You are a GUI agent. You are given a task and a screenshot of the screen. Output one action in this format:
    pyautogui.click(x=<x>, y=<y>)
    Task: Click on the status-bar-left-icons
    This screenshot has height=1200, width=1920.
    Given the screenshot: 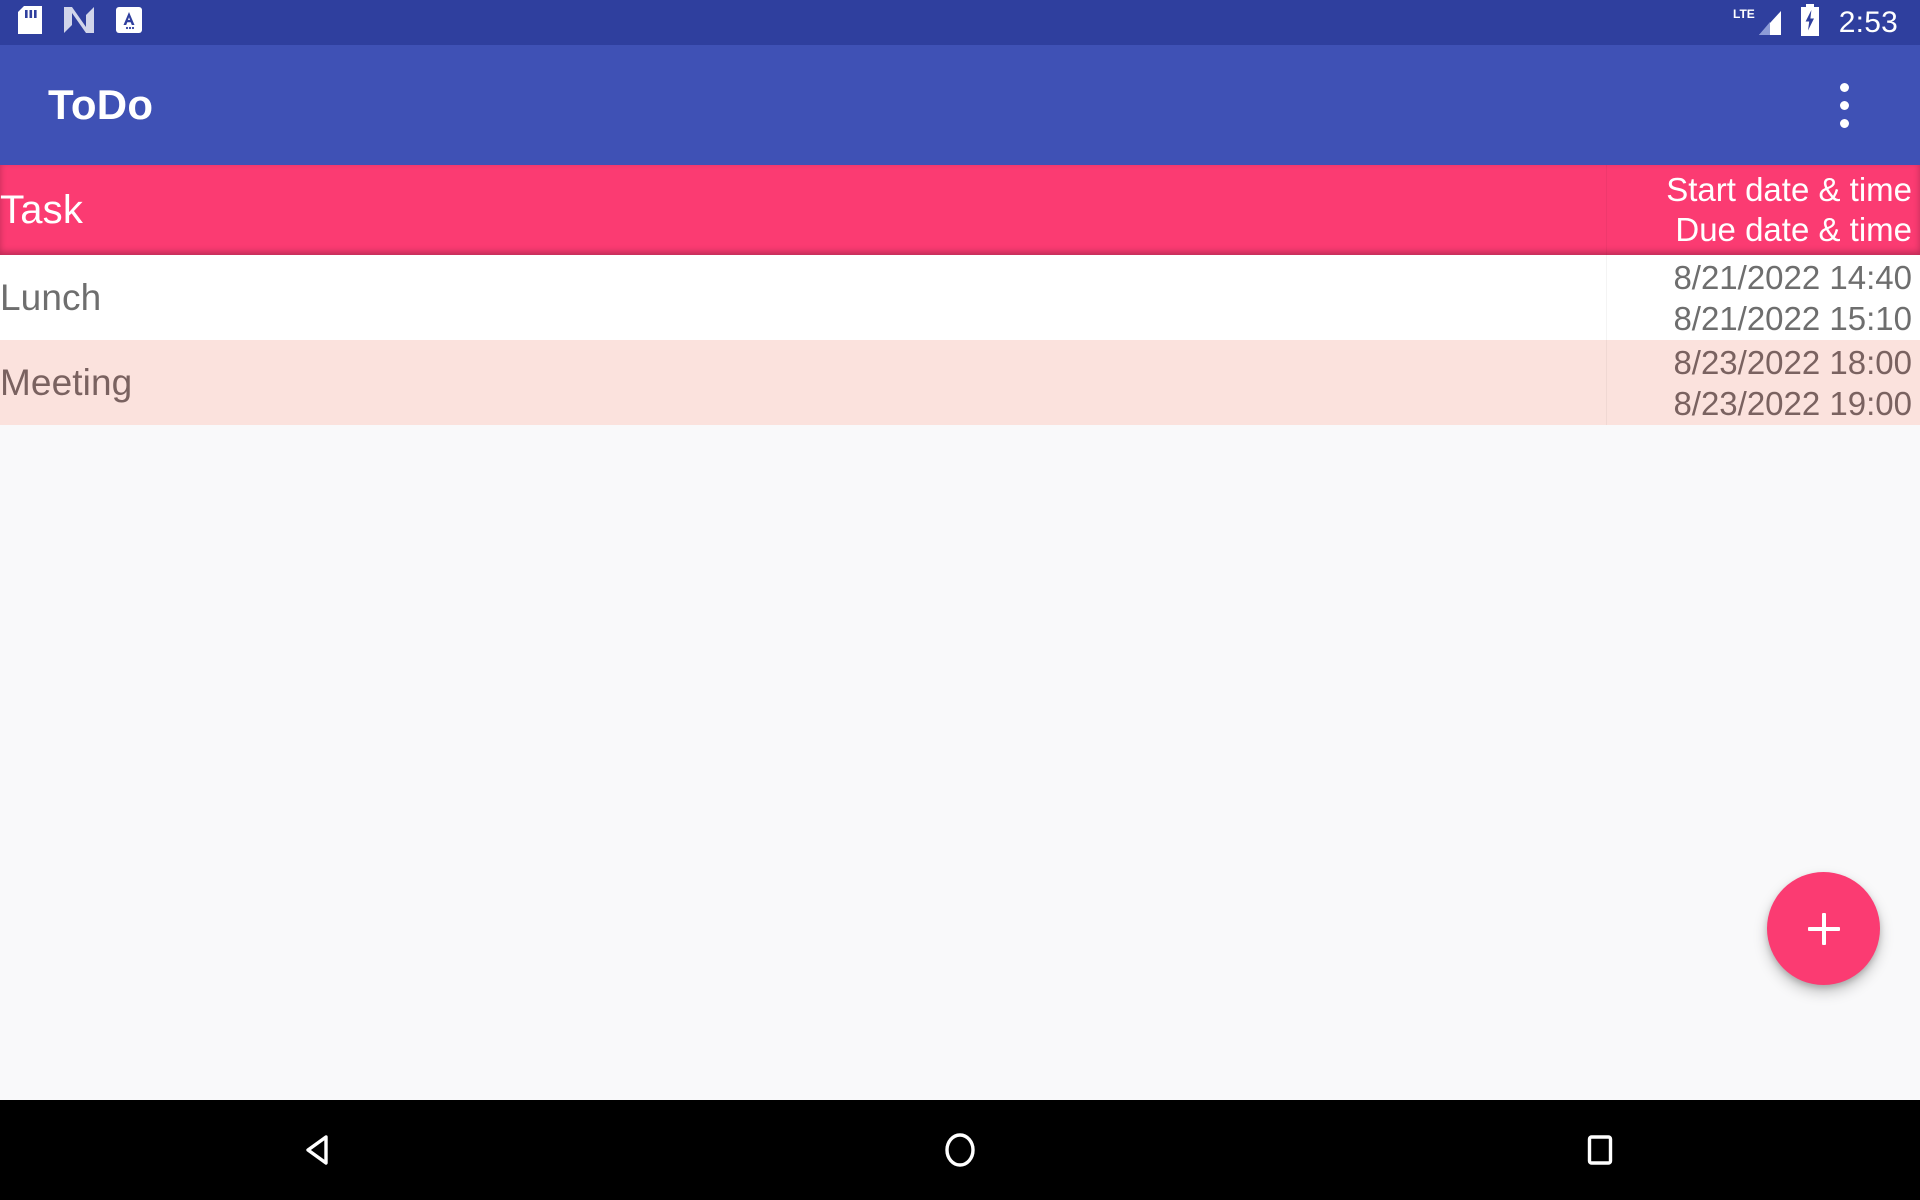 What is the action you would take?
    pyautogui.click(x=80, y=22)
    